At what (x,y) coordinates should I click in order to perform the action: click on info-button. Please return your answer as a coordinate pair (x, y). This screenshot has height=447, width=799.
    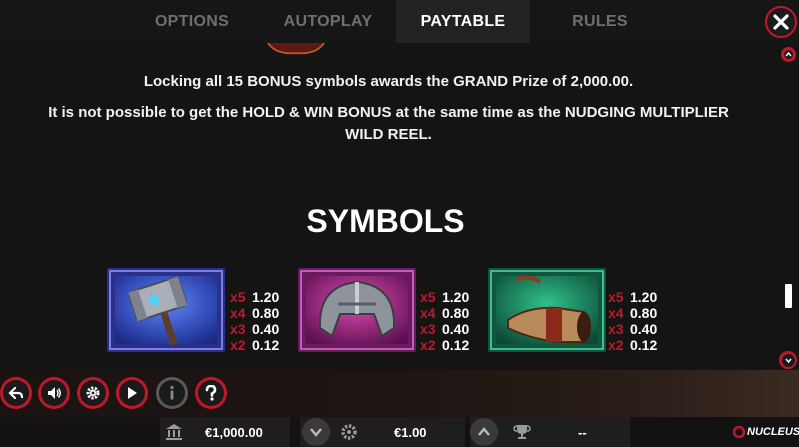
    Looking at the image, I should click on (172, 393).